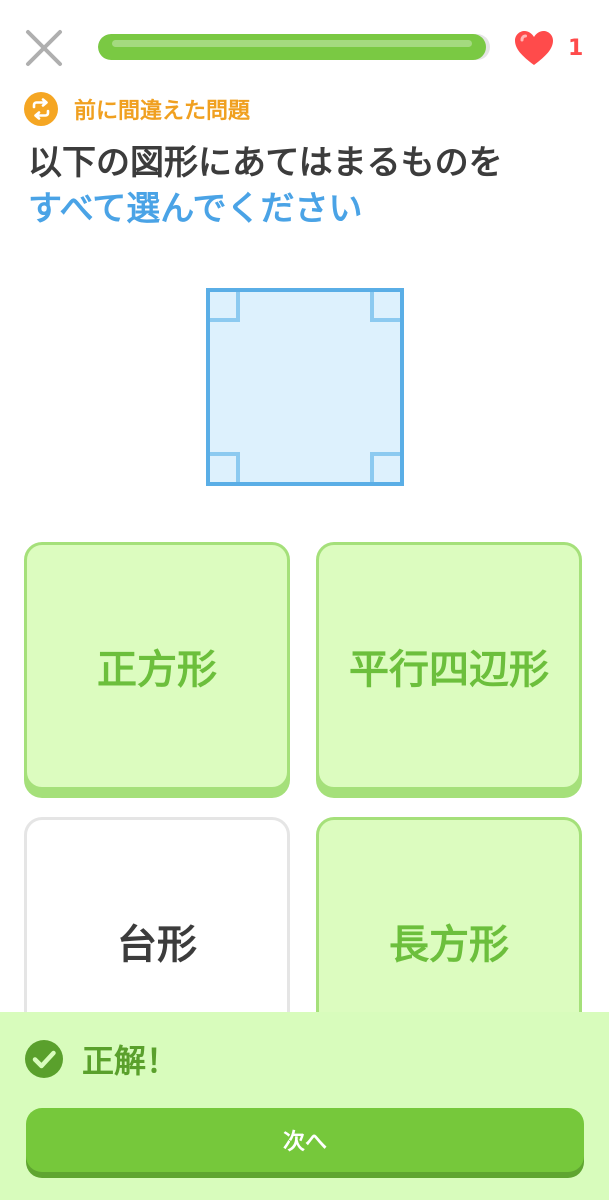 This screenshot has height=1200, width=609. I want to click on option-label: 平行四辺形, so click(449, 670).